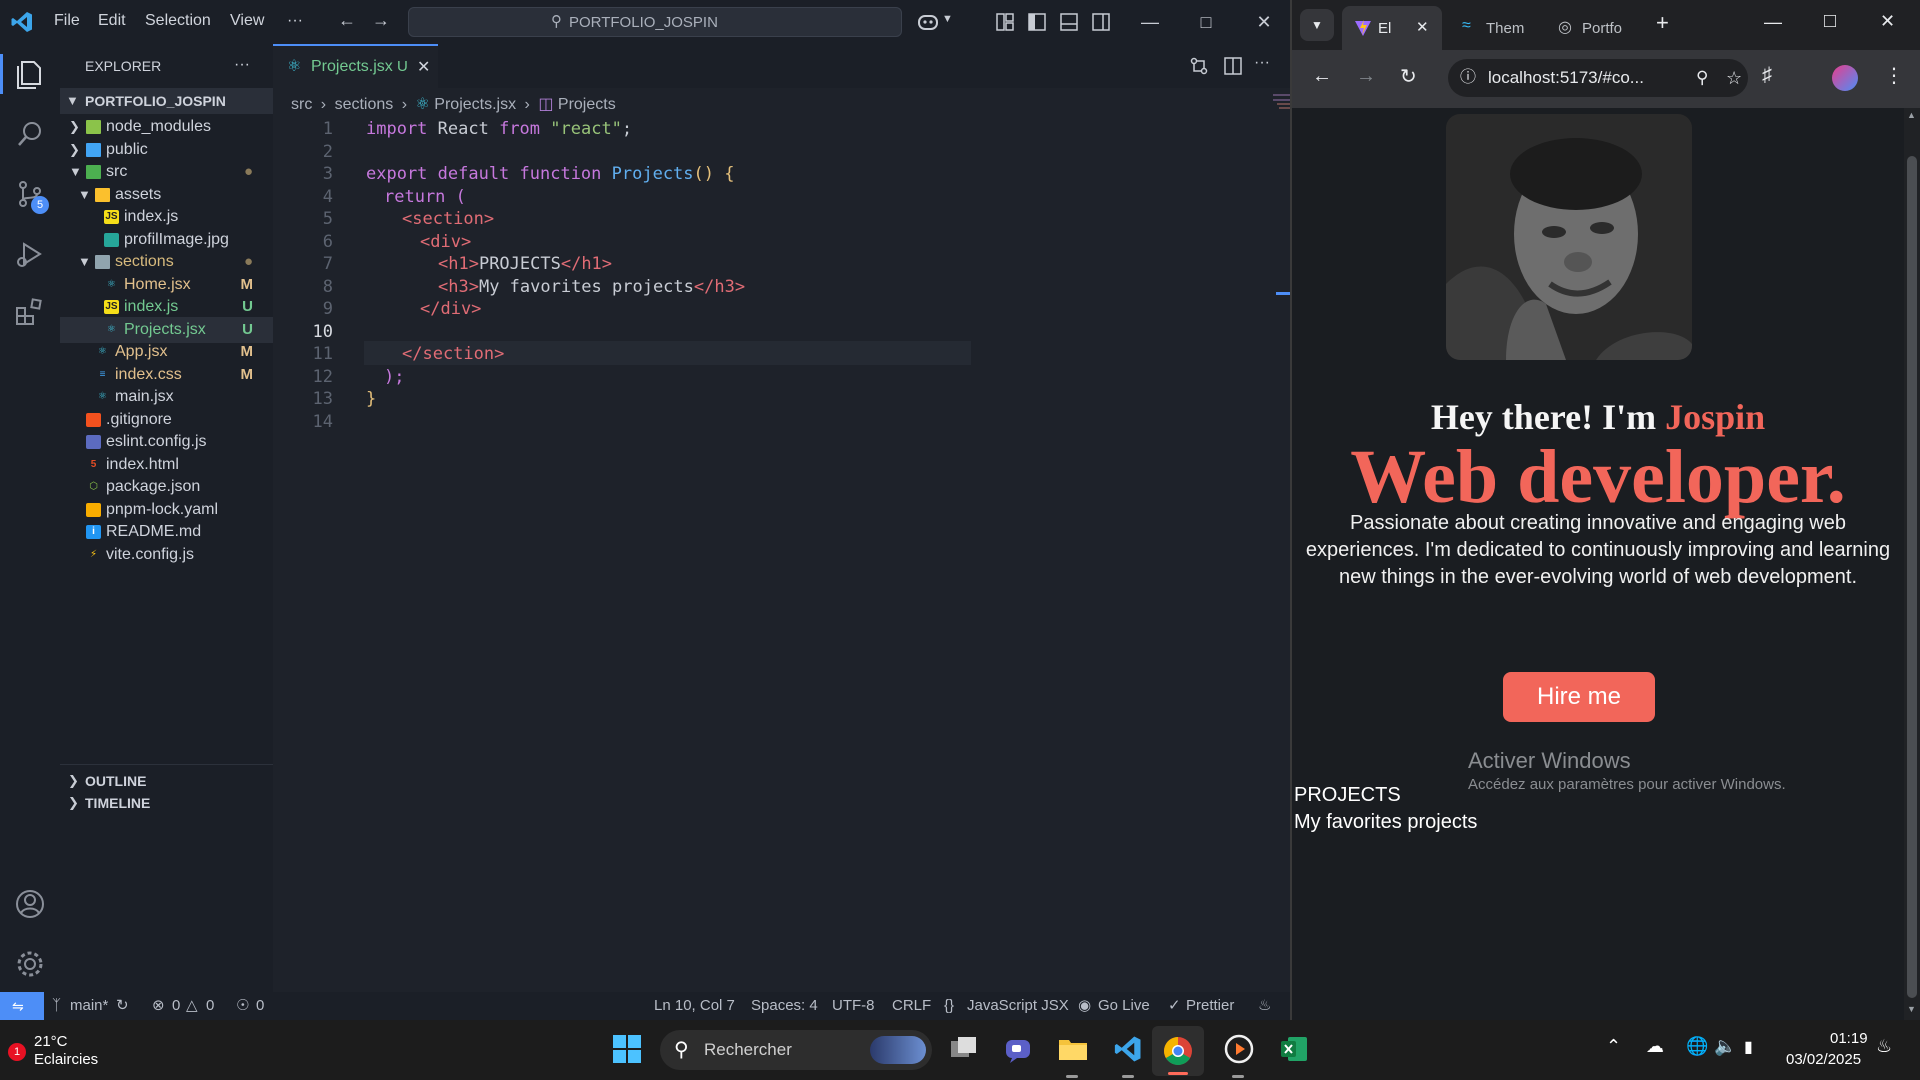 Image resolution: width=1920 pixels, height=1080 pixels. Describe the element at coordinates (347, 20) in the screenshot. I see `nav-back-icon: ←` at that location.